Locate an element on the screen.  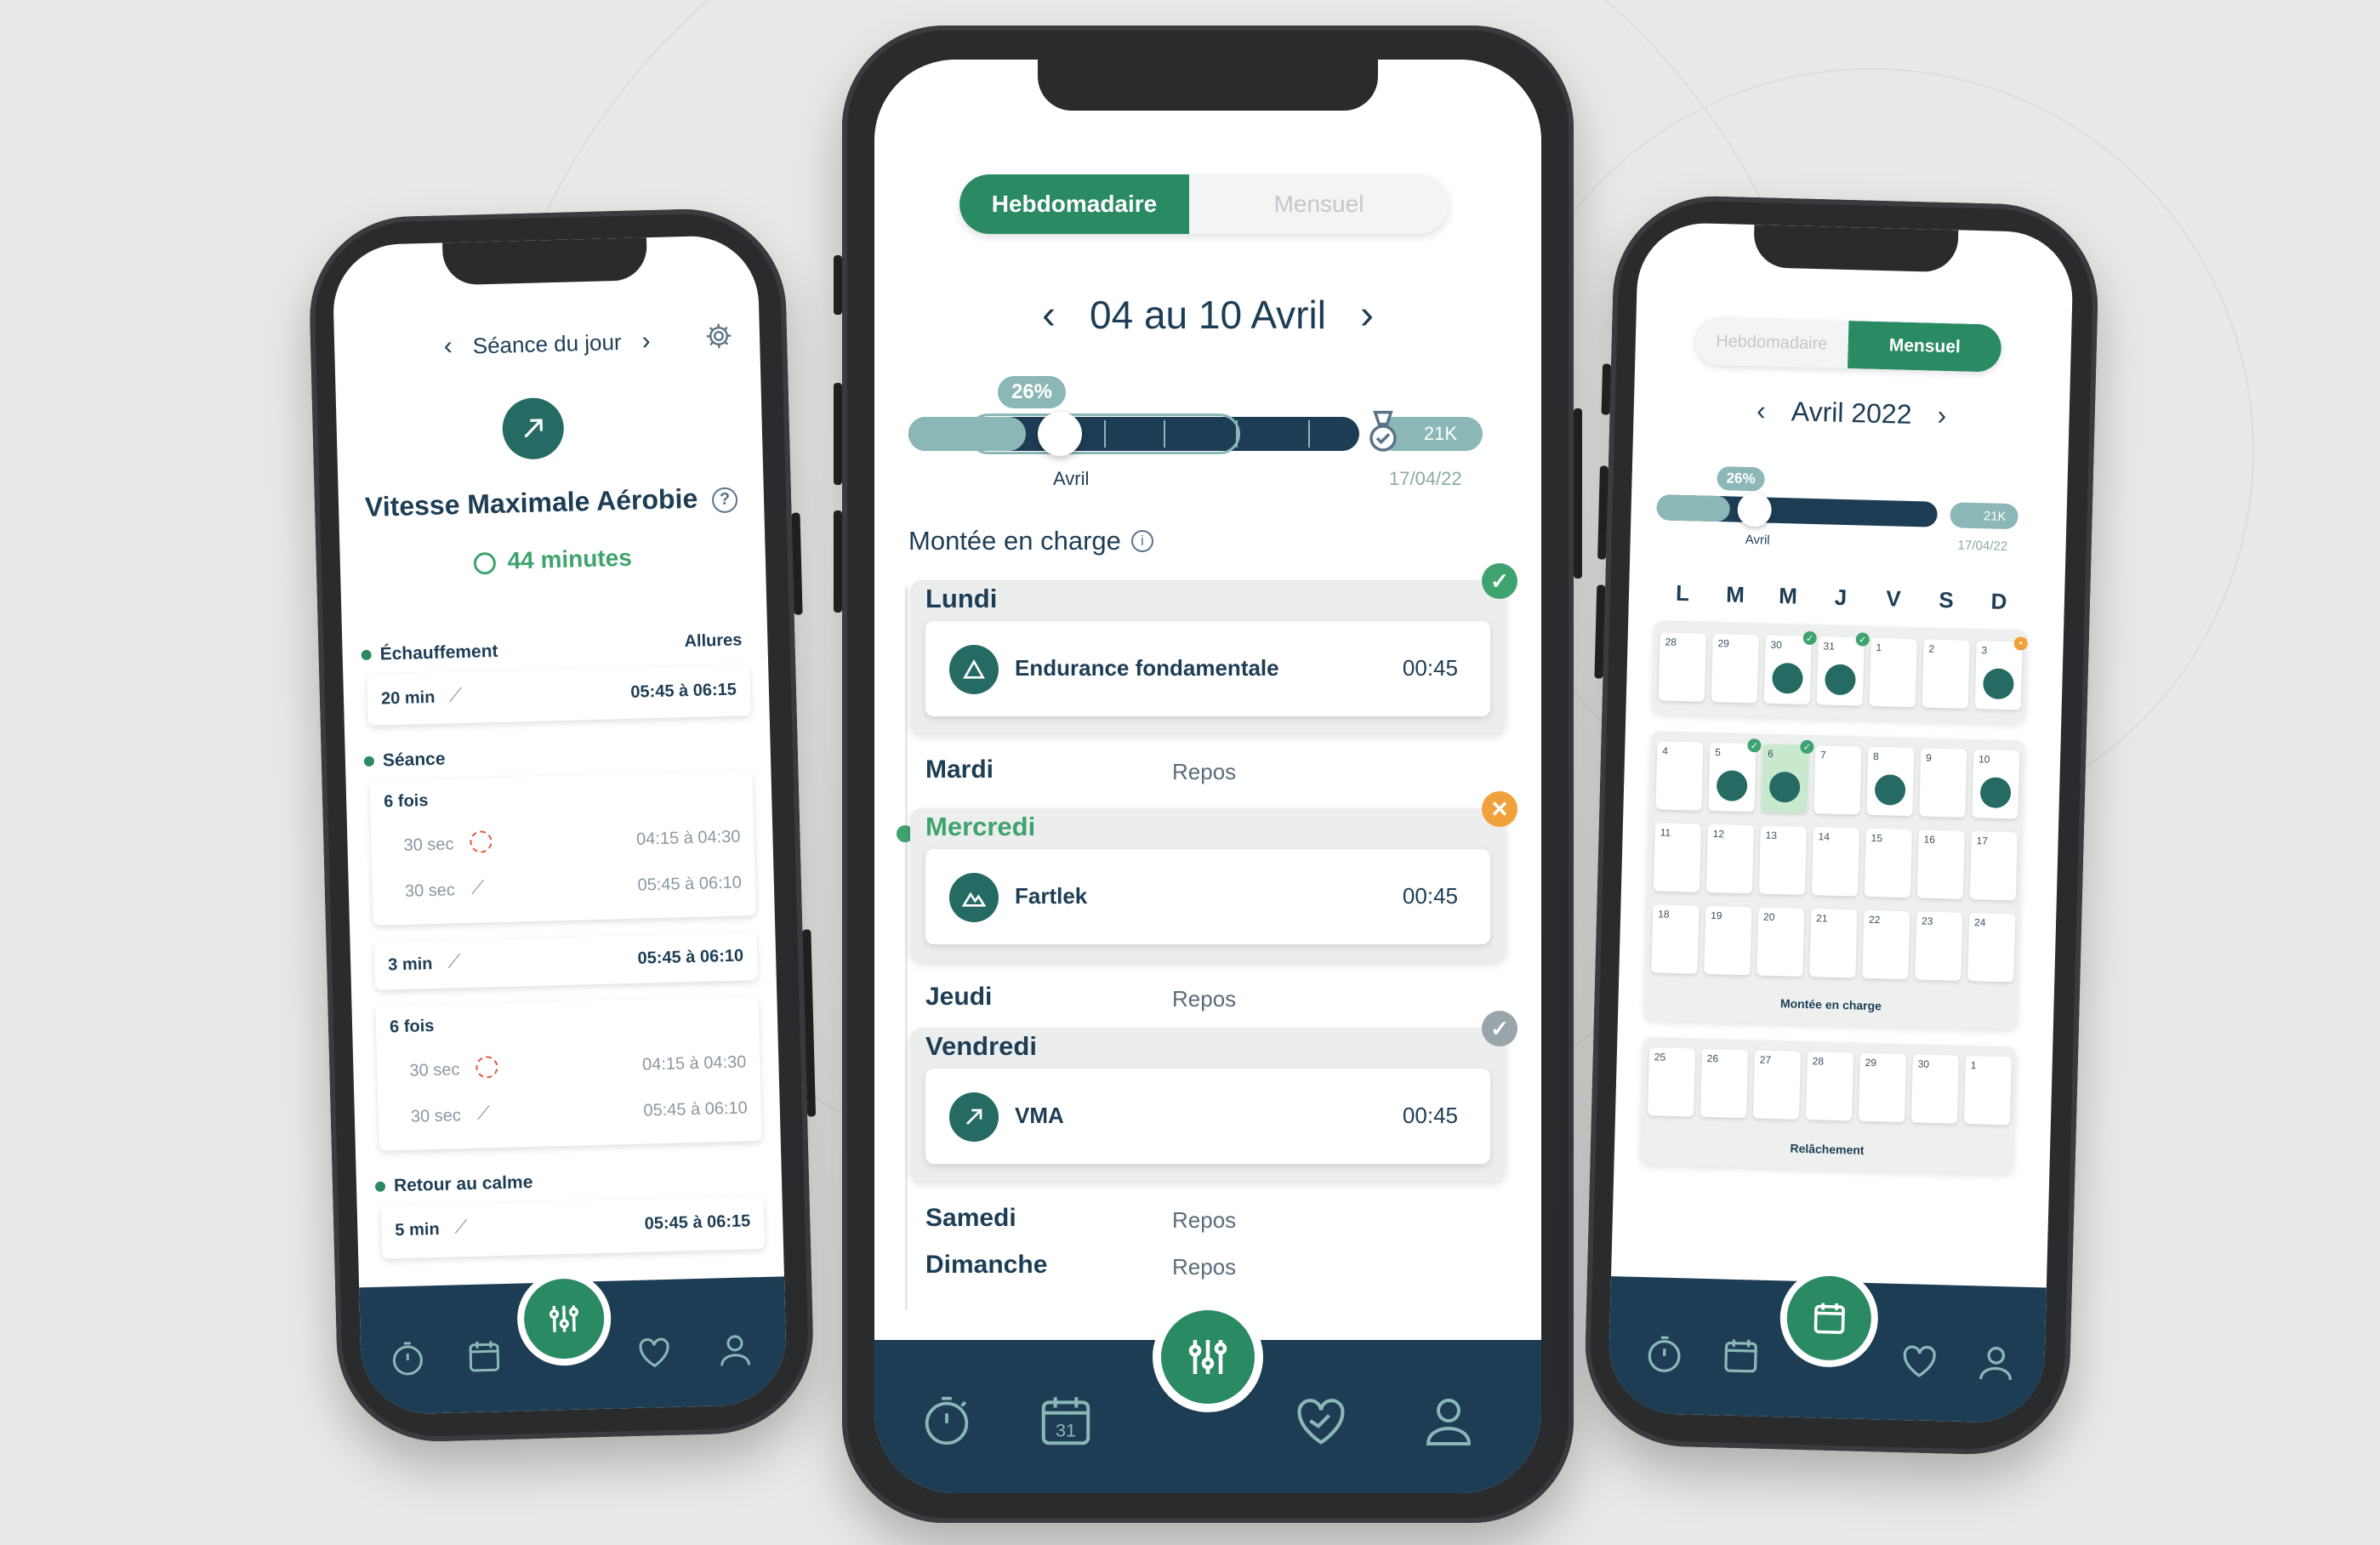
calendar-day-cell: 25 is located at coordinates (1671, 1082).